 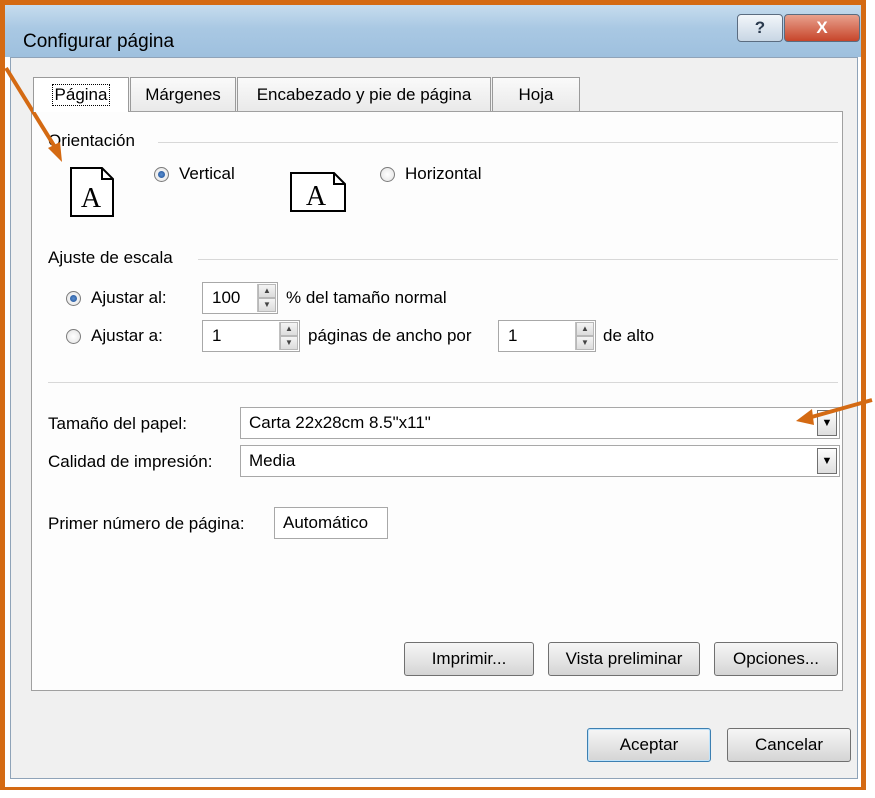 I want to click on tab-pagina: Página, so click(x=81, y=94).